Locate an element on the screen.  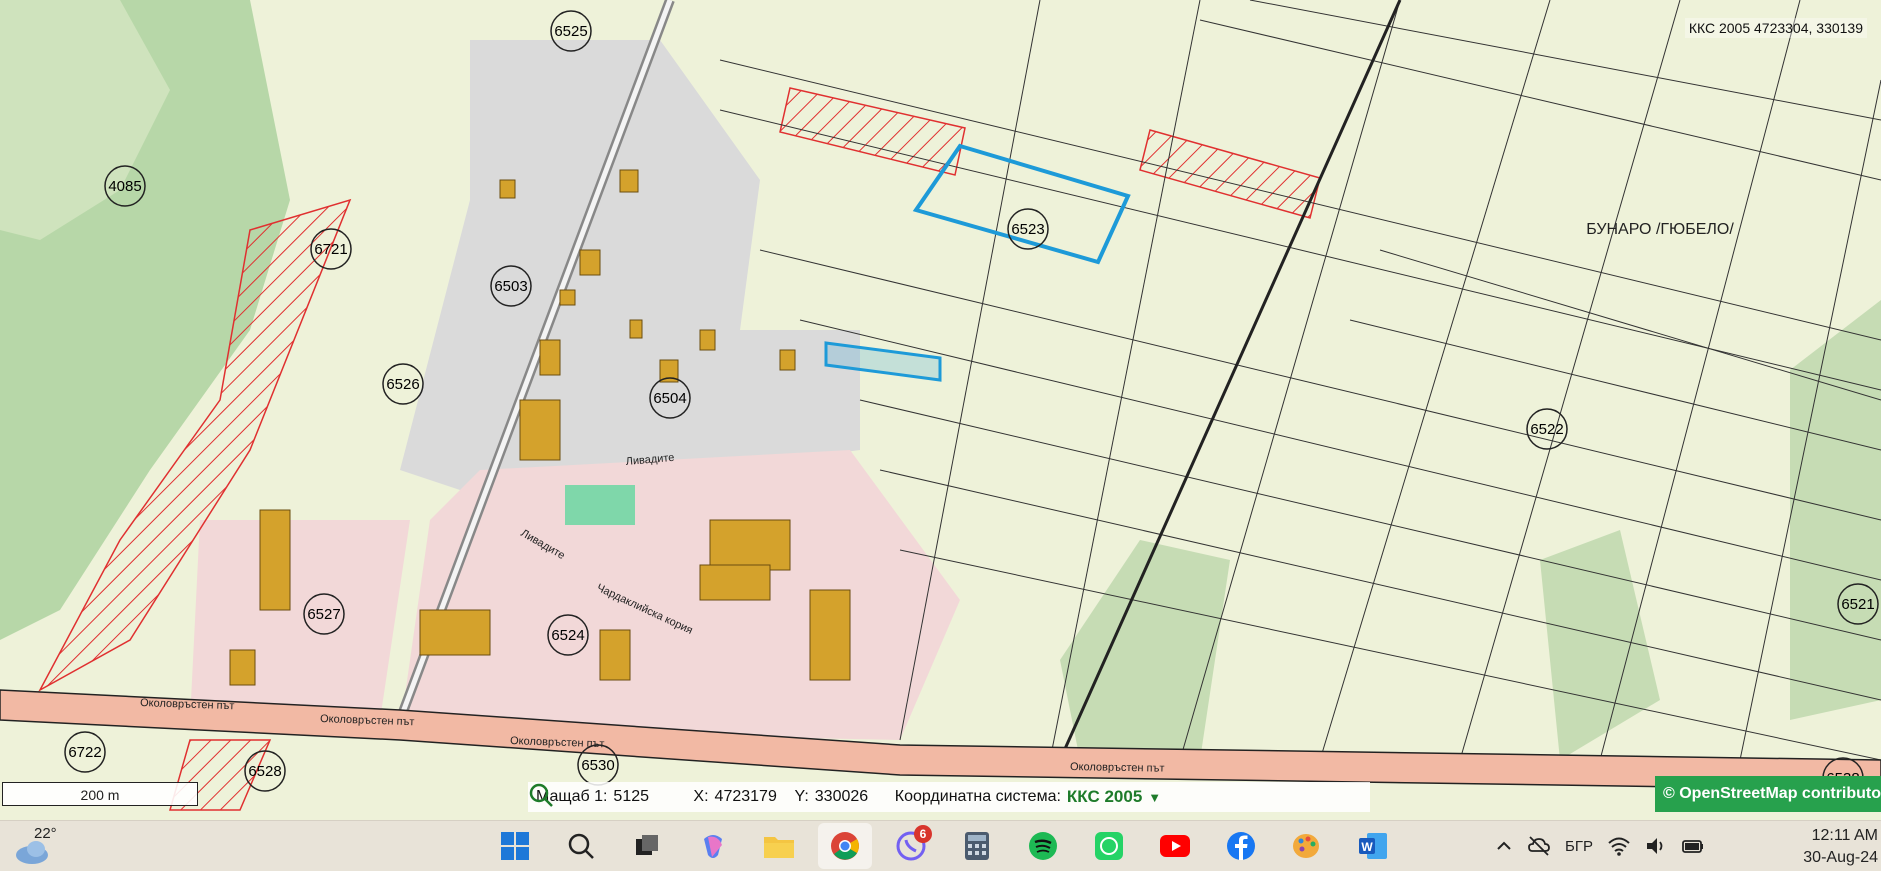
area-label: БУНАРО /ГЮБЕЛО/ is located at coordinates (1660, 229).